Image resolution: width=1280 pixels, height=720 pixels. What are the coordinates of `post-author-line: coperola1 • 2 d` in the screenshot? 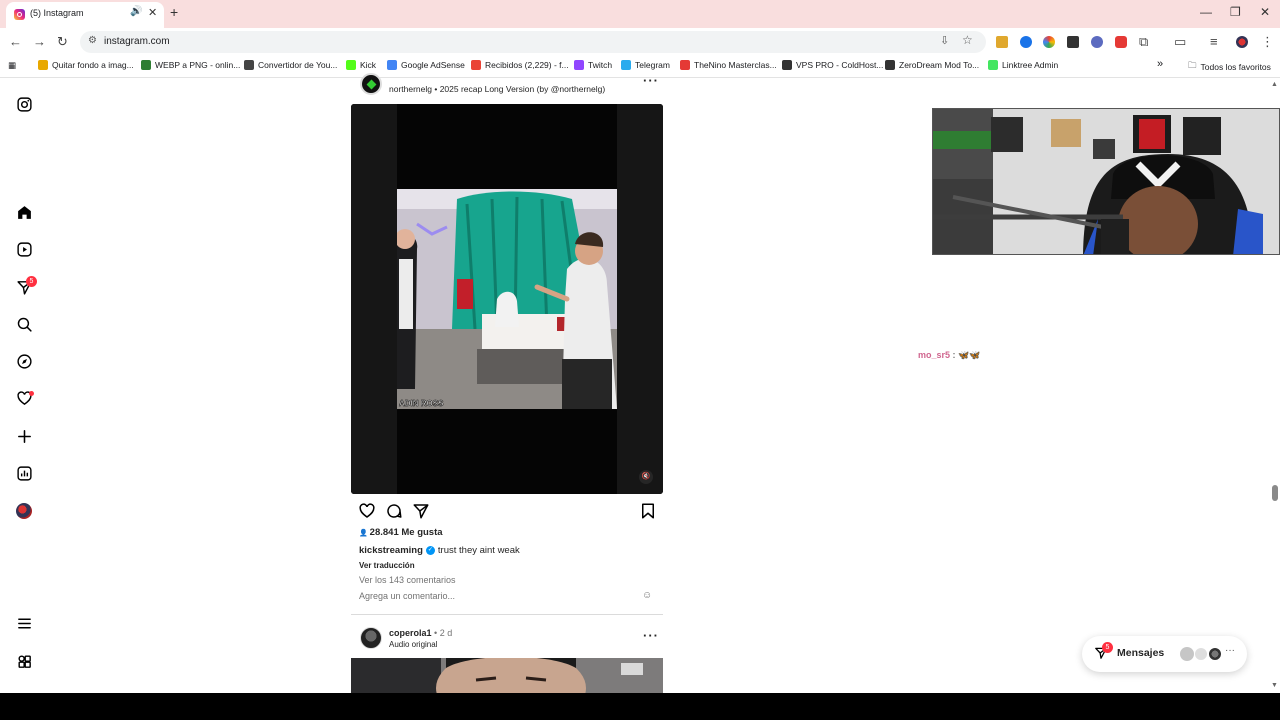 It's located at (420, 633).